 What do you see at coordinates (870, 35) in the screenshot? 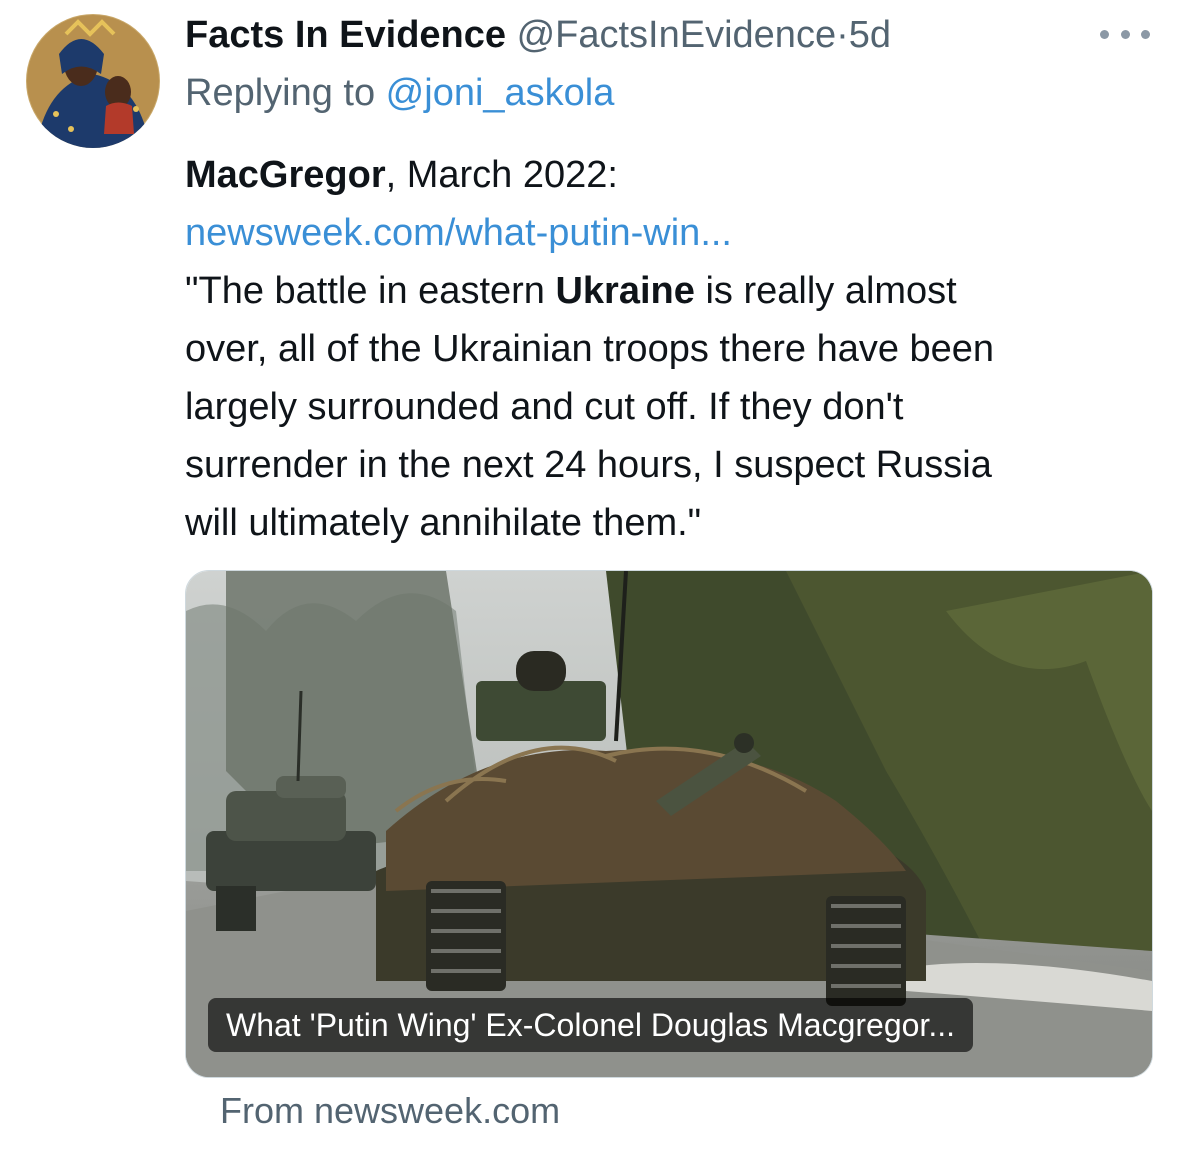
I see `tweet-time: 5d` at bounding box center [870, 35].